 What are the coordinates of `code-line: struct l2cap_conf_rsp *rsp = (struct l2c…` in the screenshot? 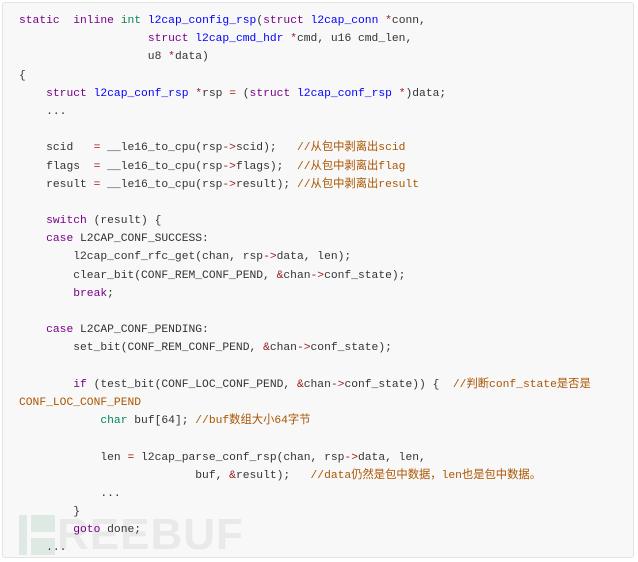 It's located at (326, 94).